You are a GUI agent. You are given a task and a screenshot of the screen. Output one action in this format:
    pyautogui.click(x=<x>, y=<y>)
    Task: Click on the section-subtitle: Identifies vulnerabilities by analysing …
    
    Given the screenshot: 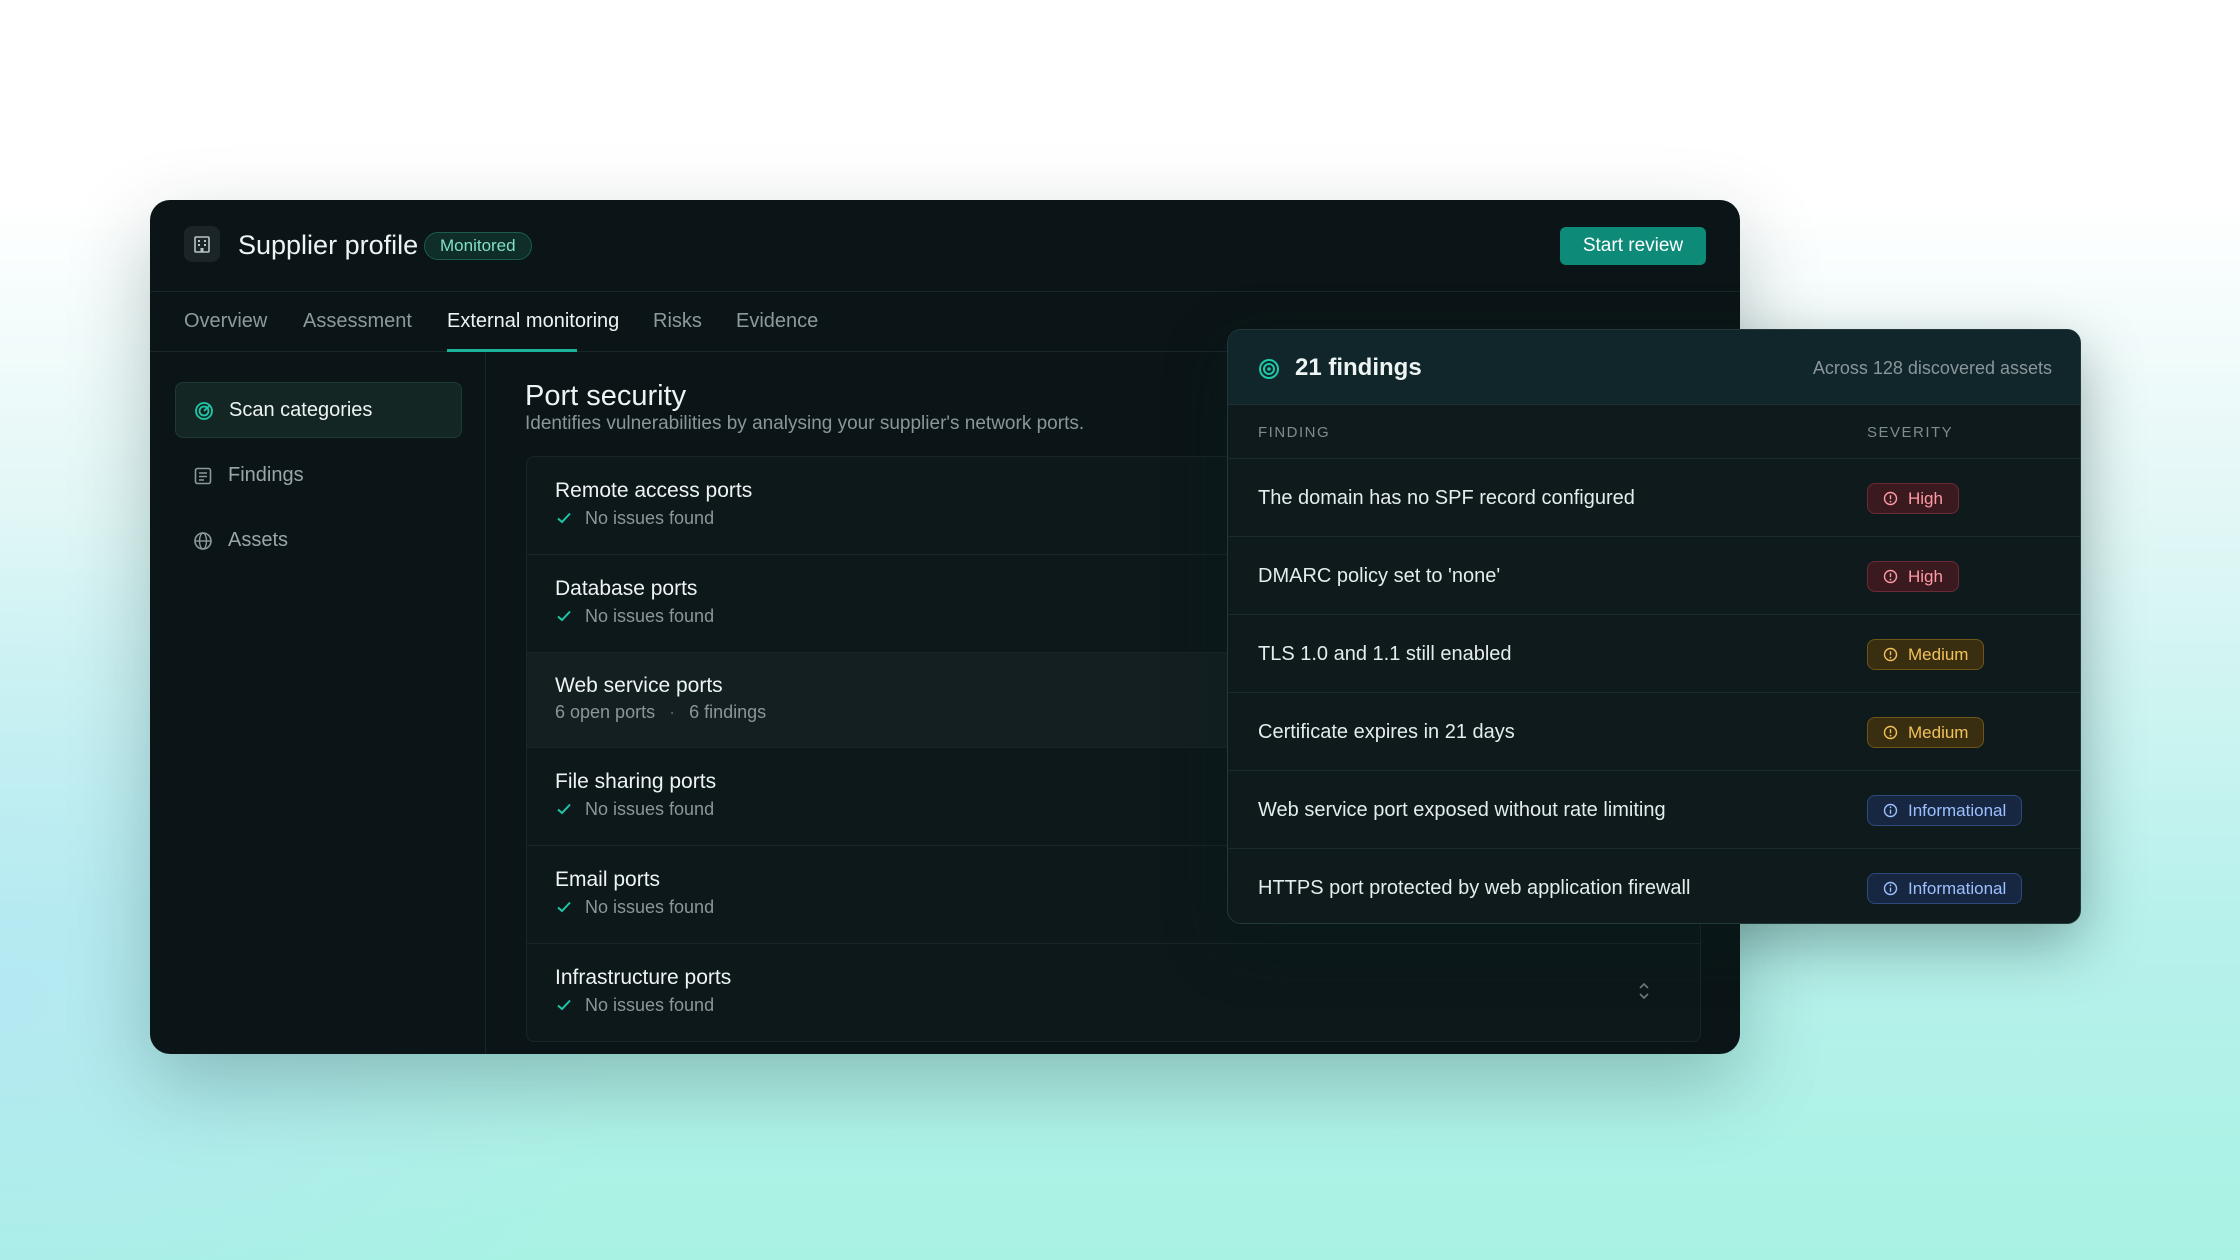 What is the action you would take?
    pyautogui.click(x=805, y=423)
    